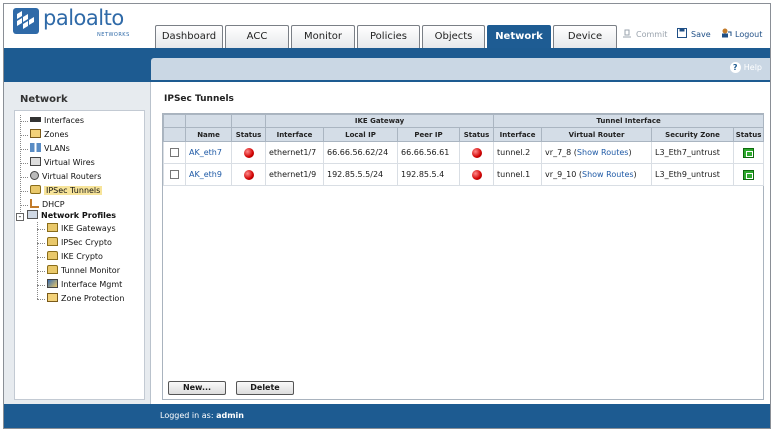 The height and width of the screenshot is (432, 774). I want to click on nav-item-ike-crypto: IKE Crypto, so click(75, 257).